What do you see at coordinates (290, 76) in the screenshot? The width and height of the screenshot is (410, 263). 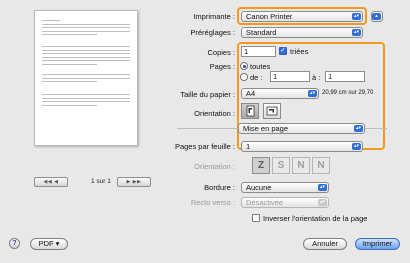 I see `pages-from-field: 1` at bounding box center [290, 76].